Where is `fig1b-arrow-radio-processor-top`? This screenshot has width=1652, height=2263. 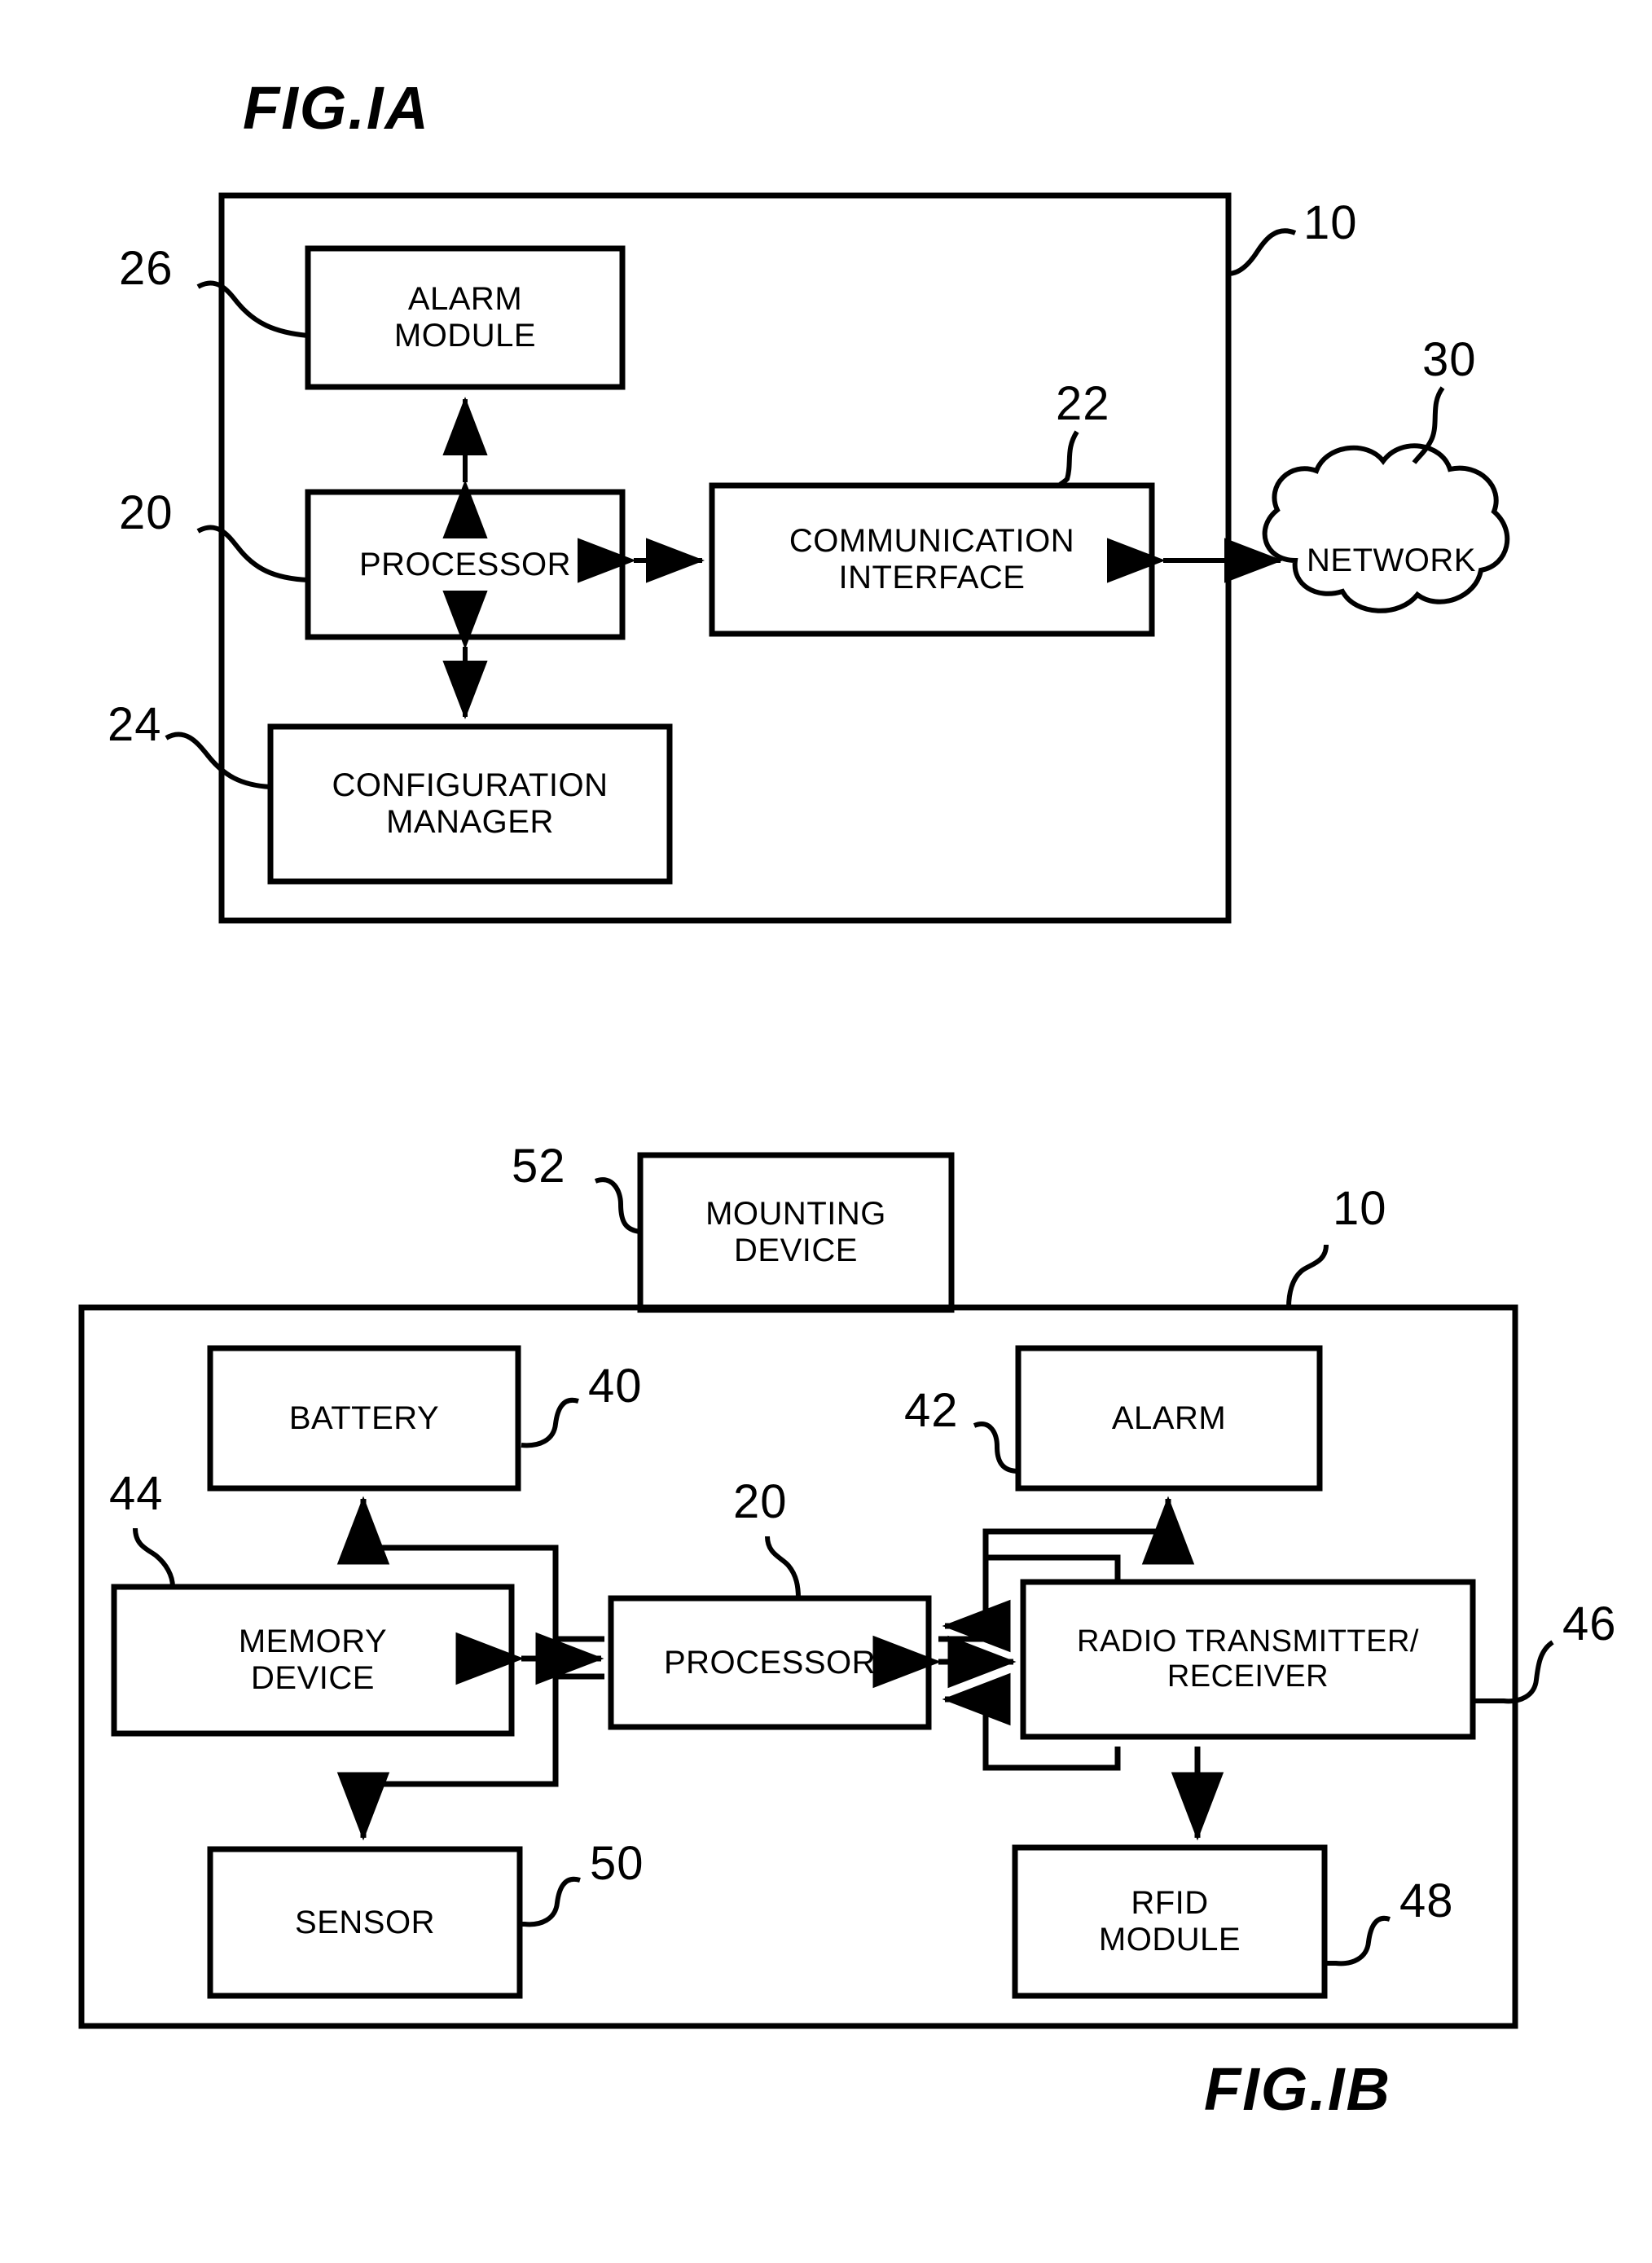 fig1b-arrow-radio-processor-top is located at coordinates (1031, 1603).